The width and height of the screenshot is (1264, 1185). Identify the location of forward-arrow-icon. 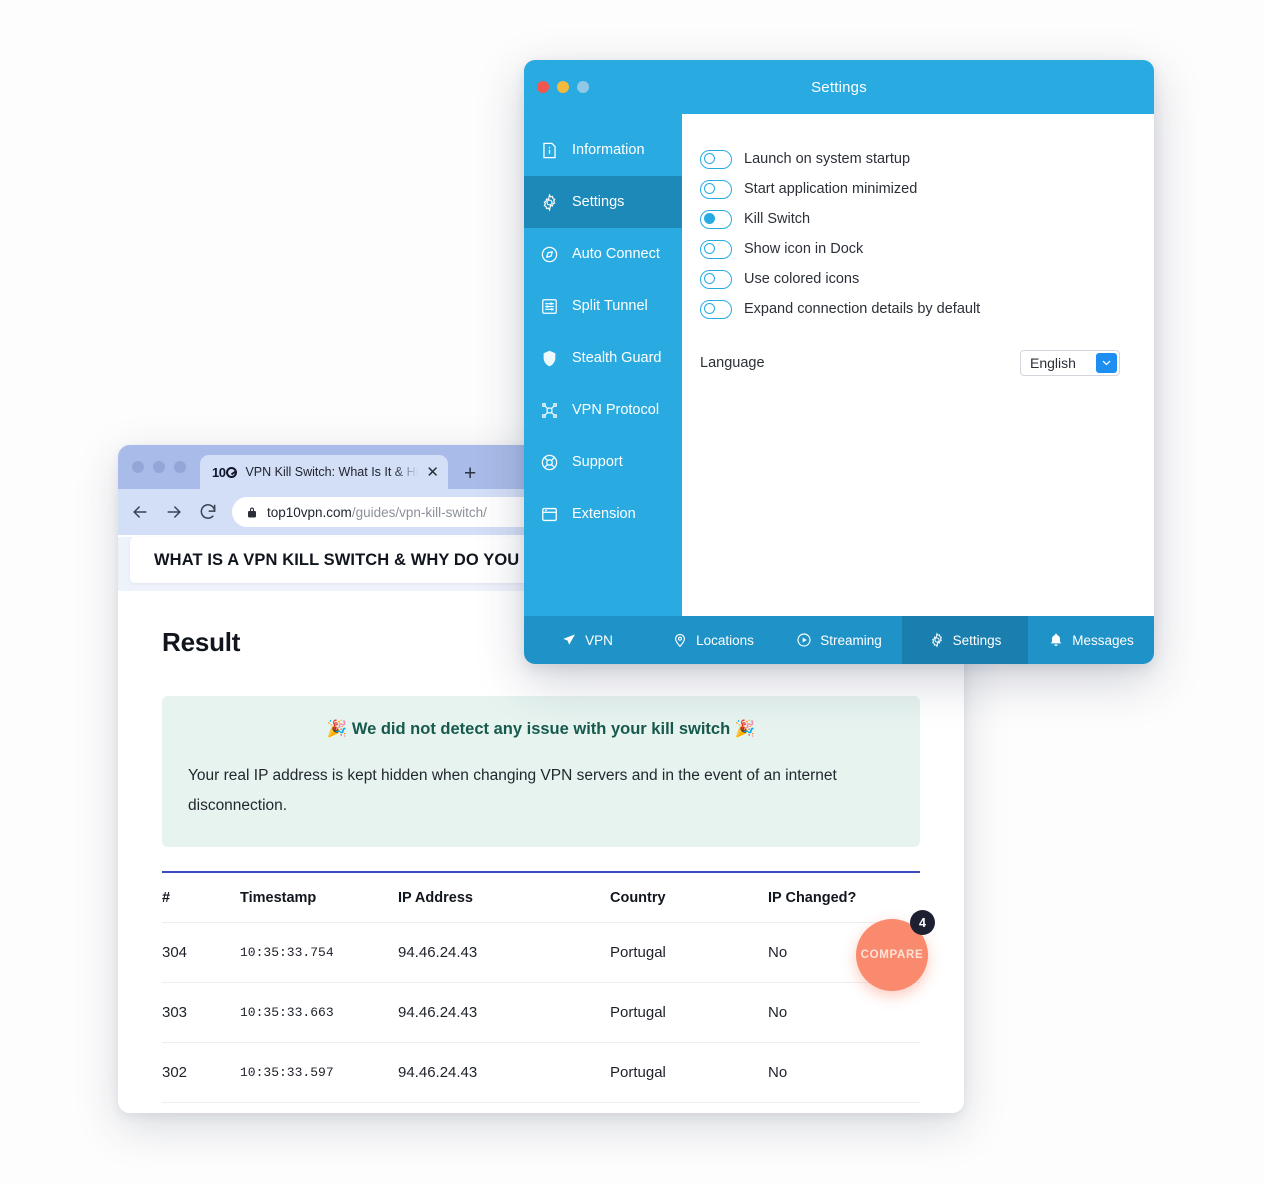
(174, 512).